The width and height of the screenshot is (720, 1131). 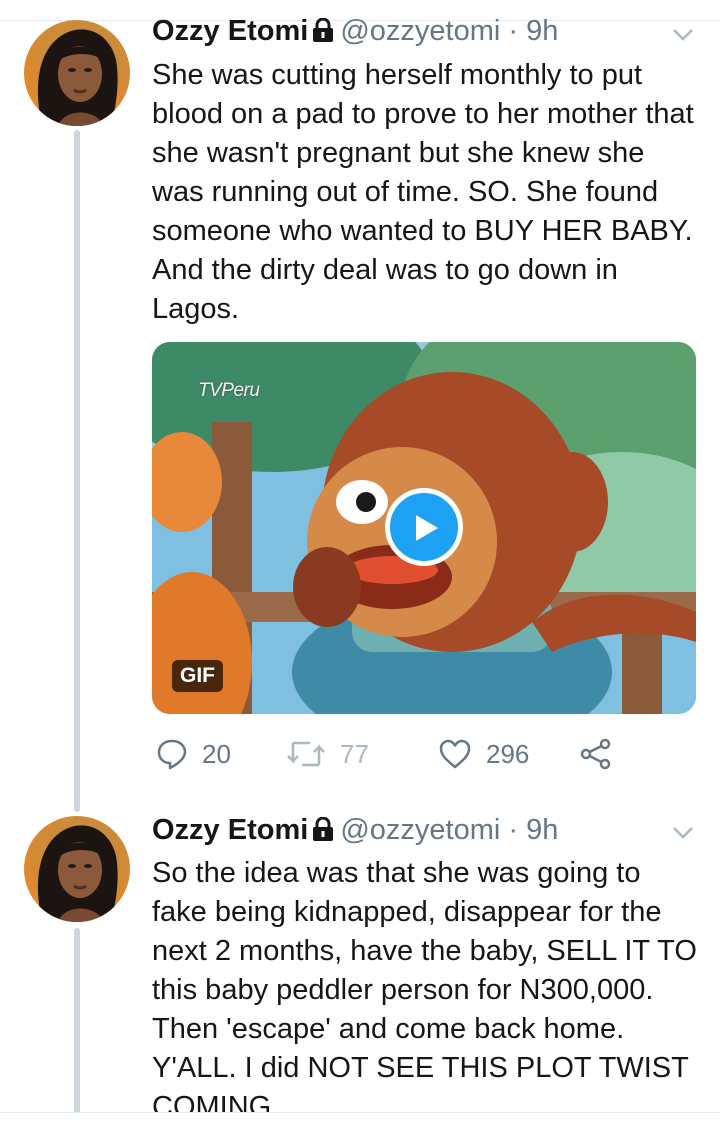 What do you see at coordinates (216, 753) in the screenshot?
I see `reply-count: 20` at bounding box center [216, 753].